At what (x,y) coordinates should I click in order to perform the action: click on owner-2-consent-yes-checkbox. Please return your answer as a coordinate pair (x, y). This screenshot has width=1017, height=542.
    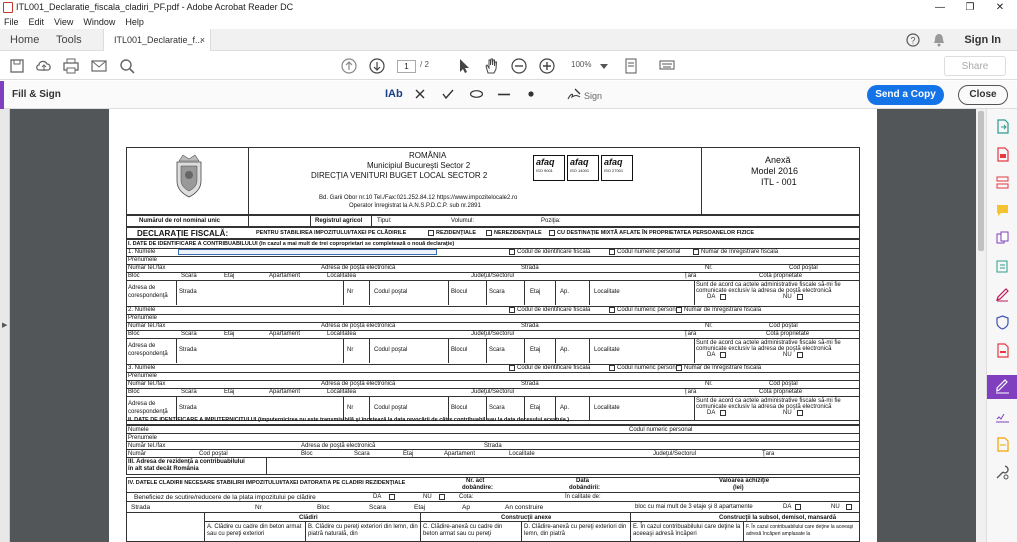
    Looking at the image, I should click on (723, 355).